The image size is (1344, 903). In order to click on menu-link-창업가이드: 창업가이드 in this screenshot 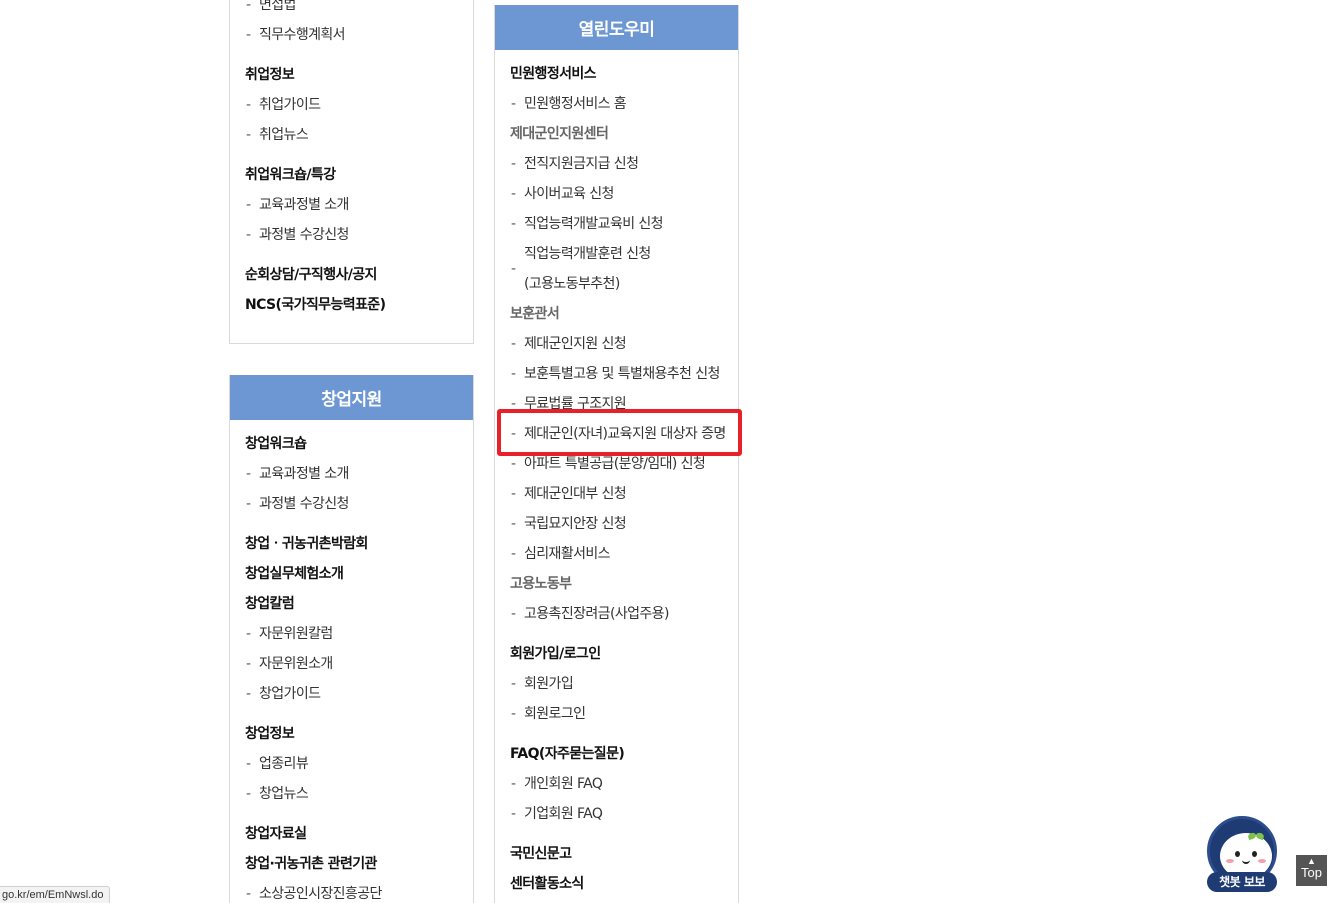, I will do `click(351, 694)`.